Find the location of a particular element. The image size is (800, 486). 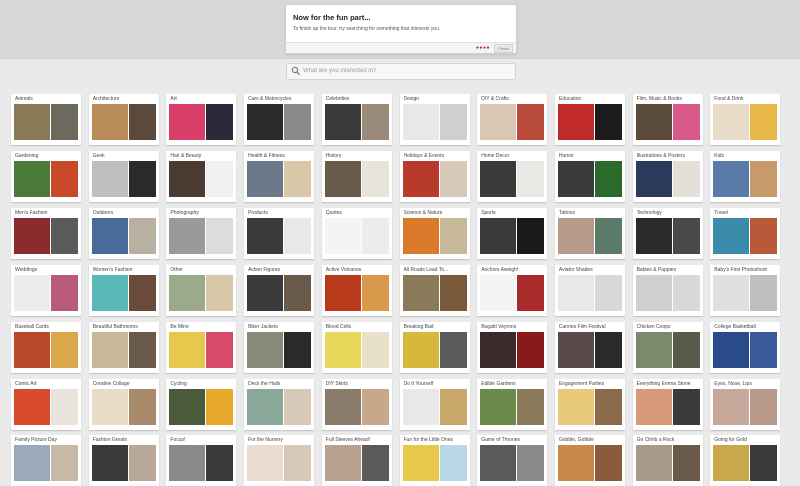

category-label: Cannes Film Festival is located at coordinates (582, 326).